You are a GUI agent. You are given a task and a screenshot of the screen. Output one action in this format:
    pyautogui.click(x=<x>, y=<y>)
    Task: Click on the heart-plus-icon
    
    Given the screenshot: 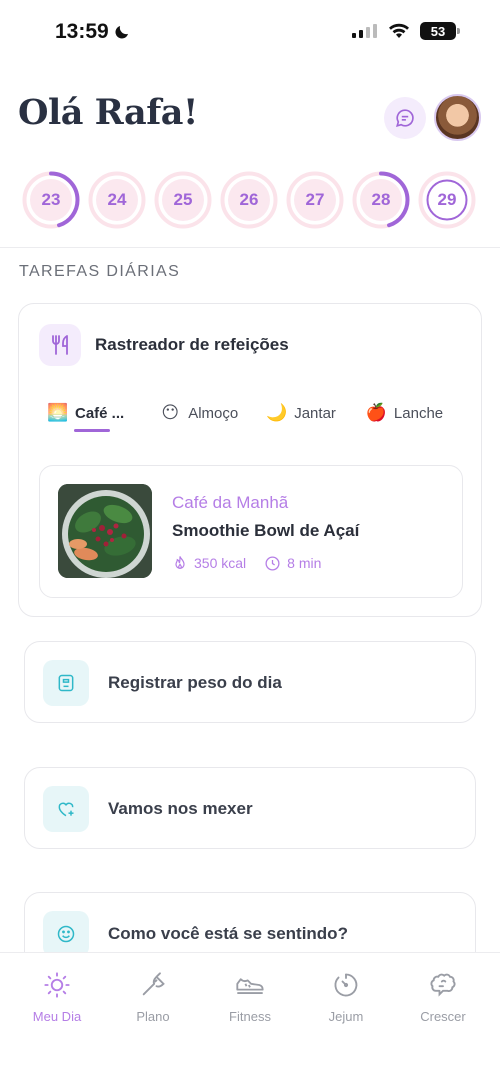 What is the action you would take?
    pyautogui.click(x=66, y=809)
    